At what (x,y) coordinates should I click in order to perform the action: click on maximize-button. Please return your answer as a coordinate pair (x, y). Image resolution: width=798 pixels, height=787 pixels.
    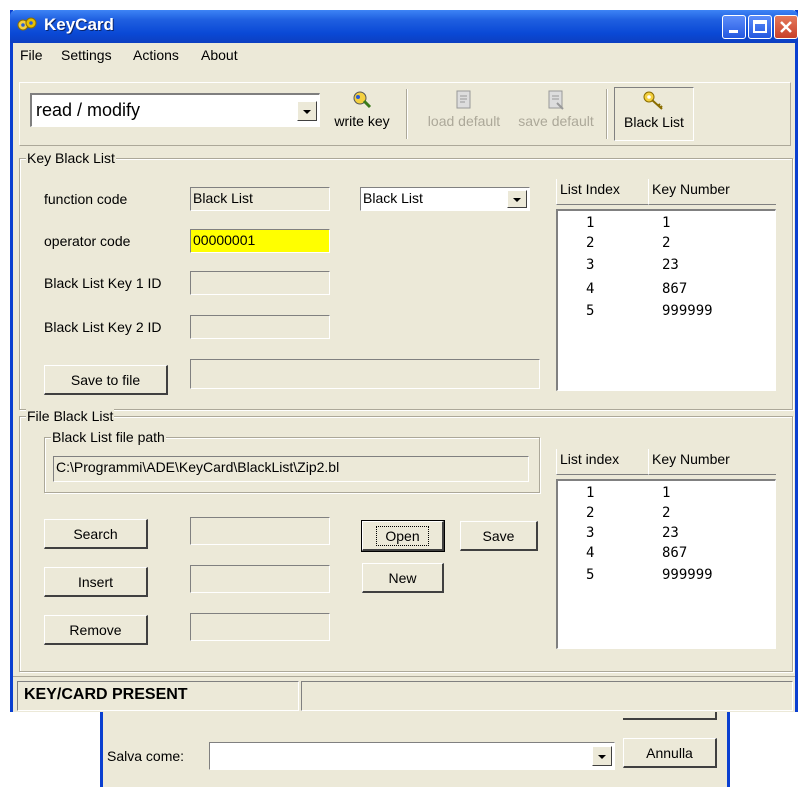
    Looking at the image, I should click on (760, 27).